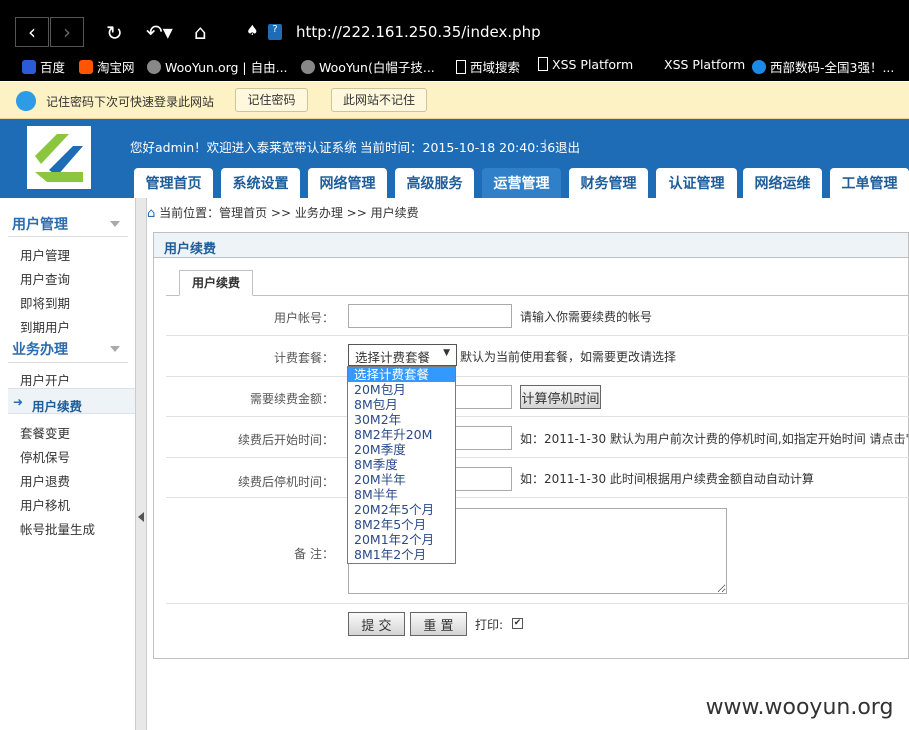 The width and height of the screenshot is (909, 730). I want to click on forward-button: ›, so click(67, 32).